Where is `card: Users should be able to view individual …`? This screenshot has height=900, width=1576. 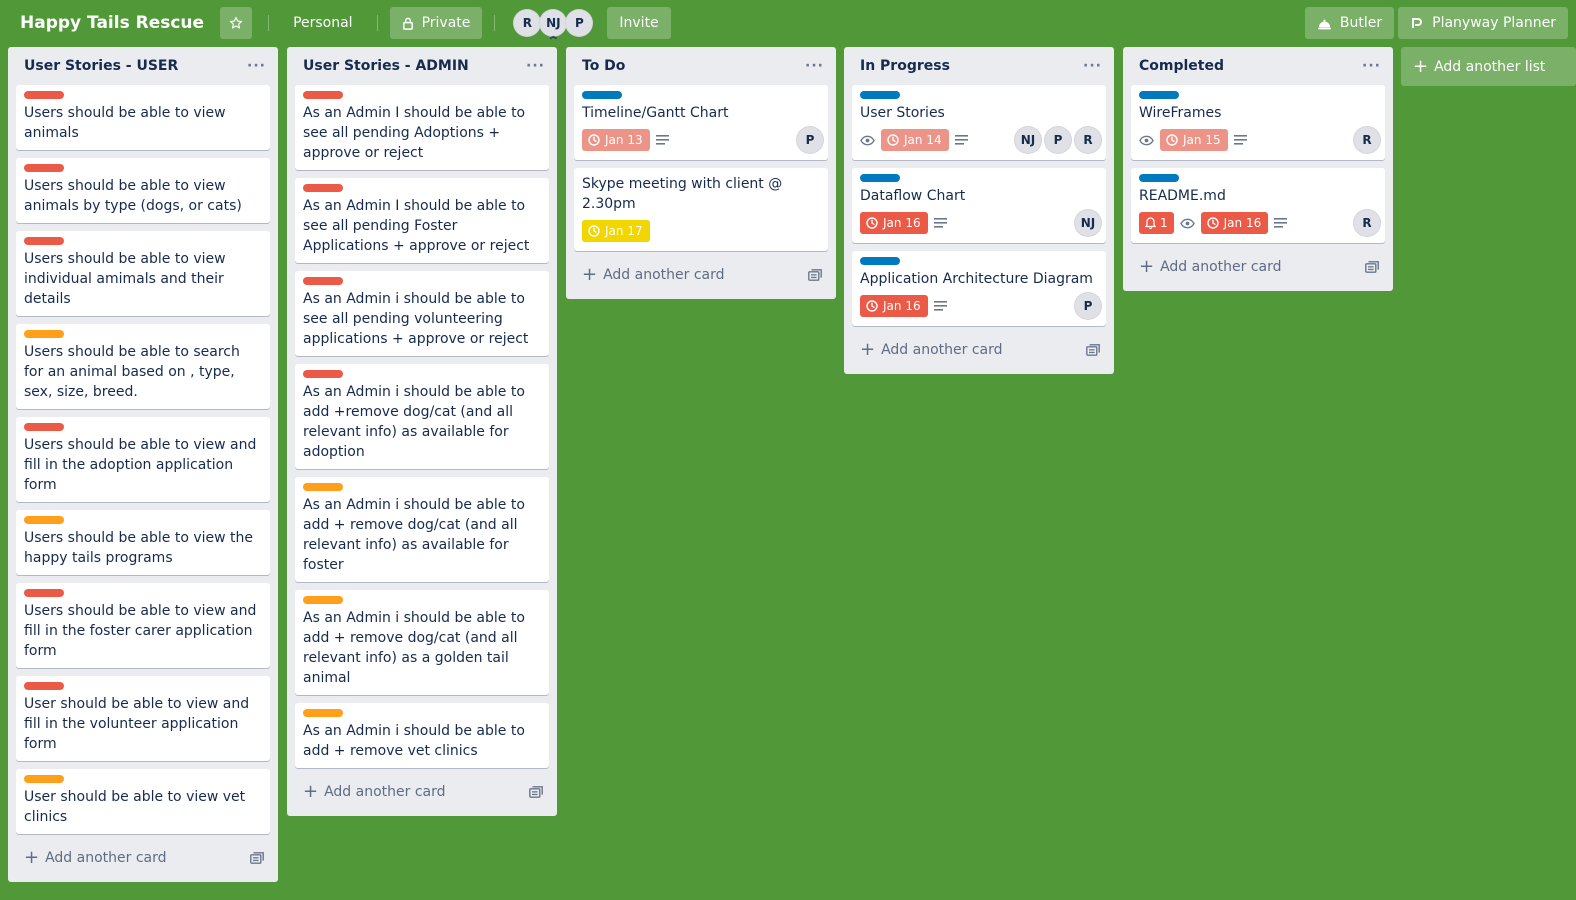 card: Users should be able to view individual … is located at coordinates (143, 273).